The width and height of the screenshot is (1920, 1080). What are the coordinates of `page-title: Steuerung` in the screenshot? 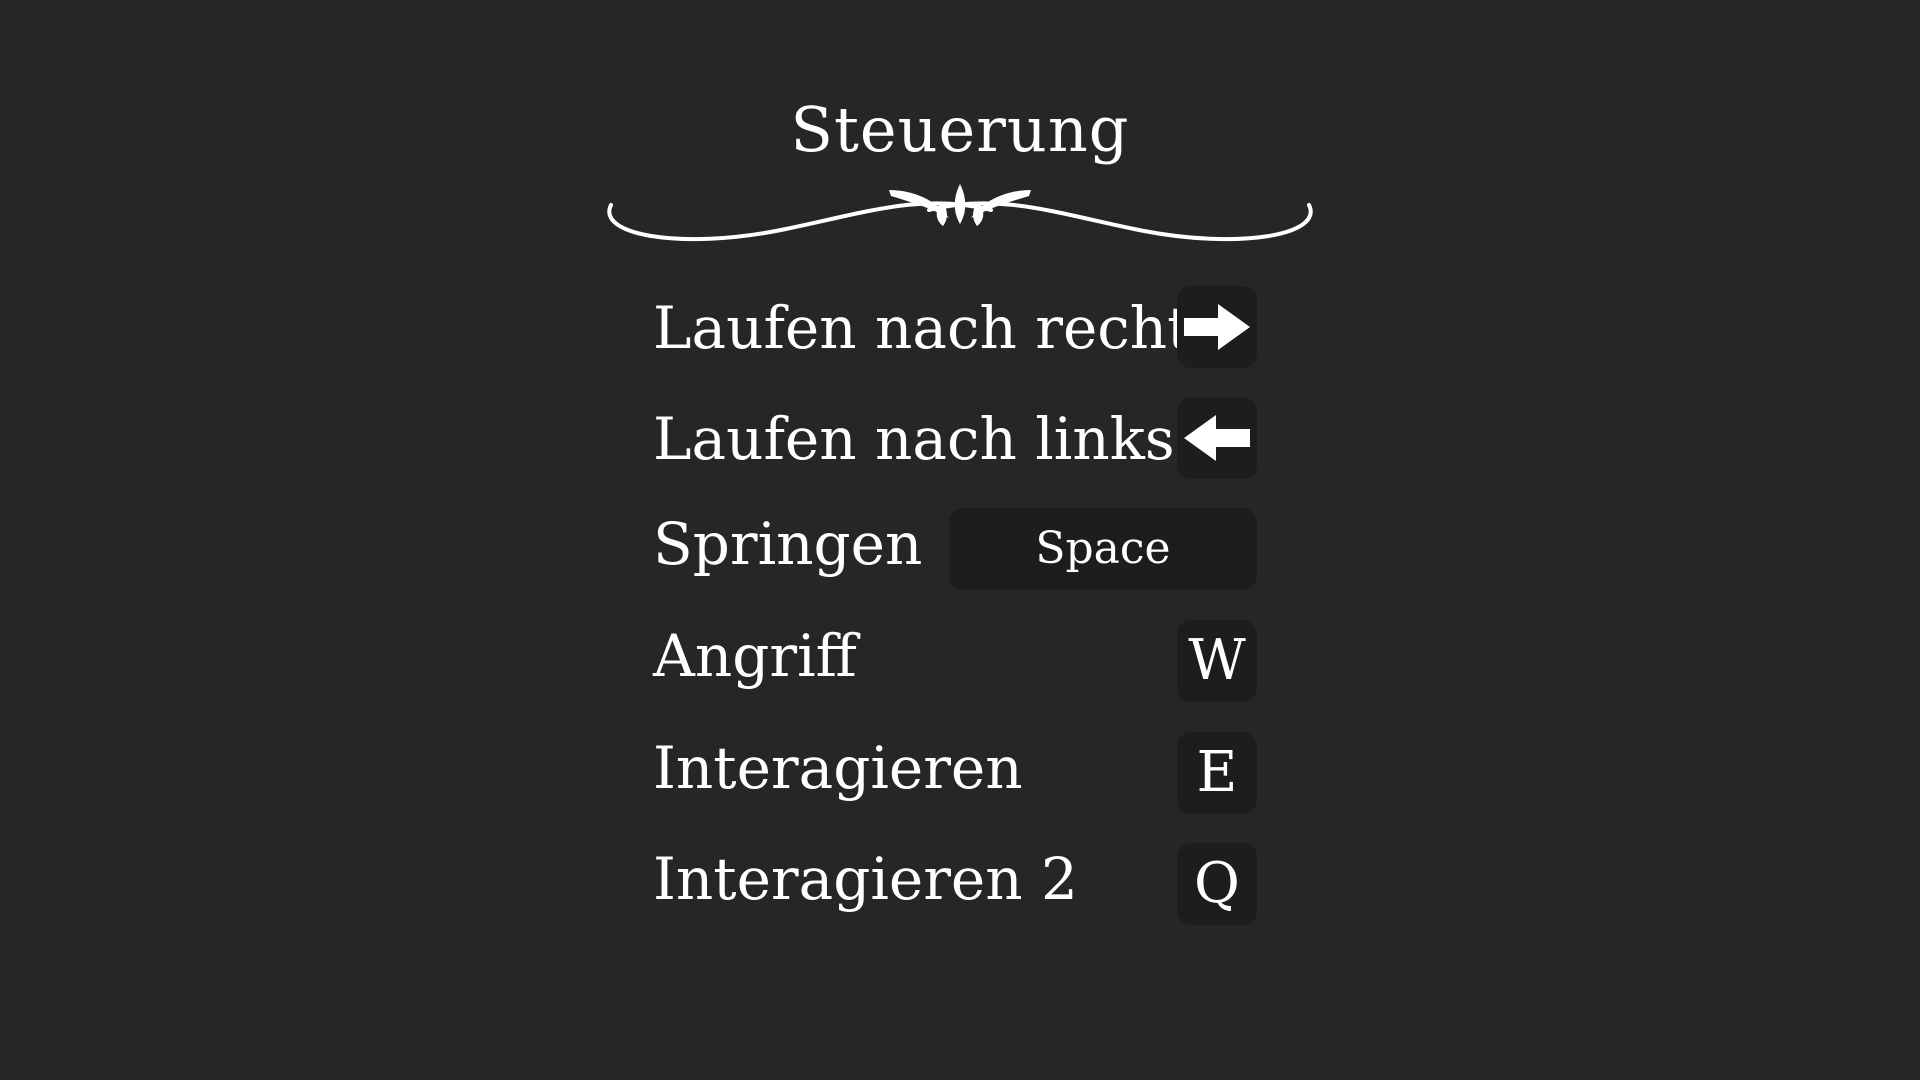 It's located at (960, 129).